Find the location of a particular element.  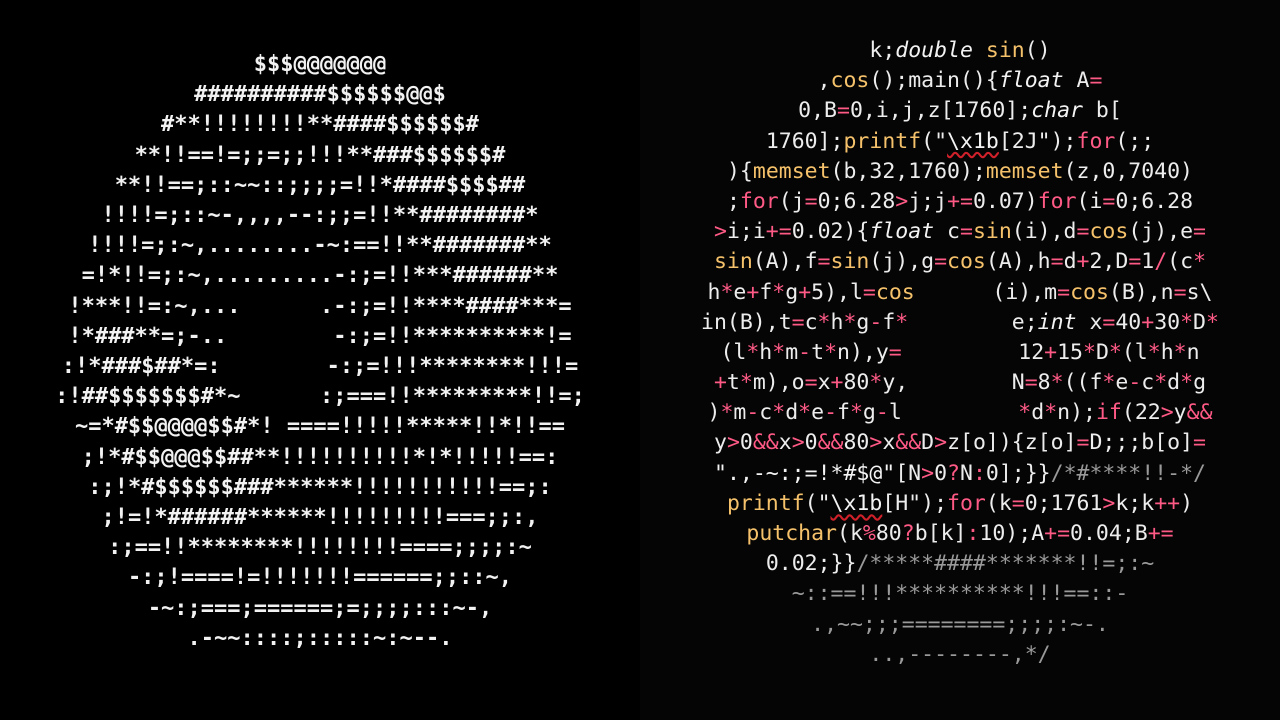

code-token: (" is located at coordinates (817, 503).